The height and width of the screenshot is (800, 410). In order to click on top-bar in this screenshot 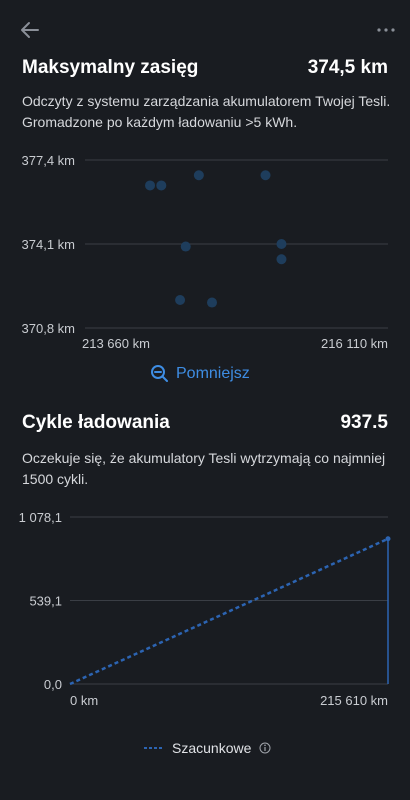, I will do `click(205, 30)`.